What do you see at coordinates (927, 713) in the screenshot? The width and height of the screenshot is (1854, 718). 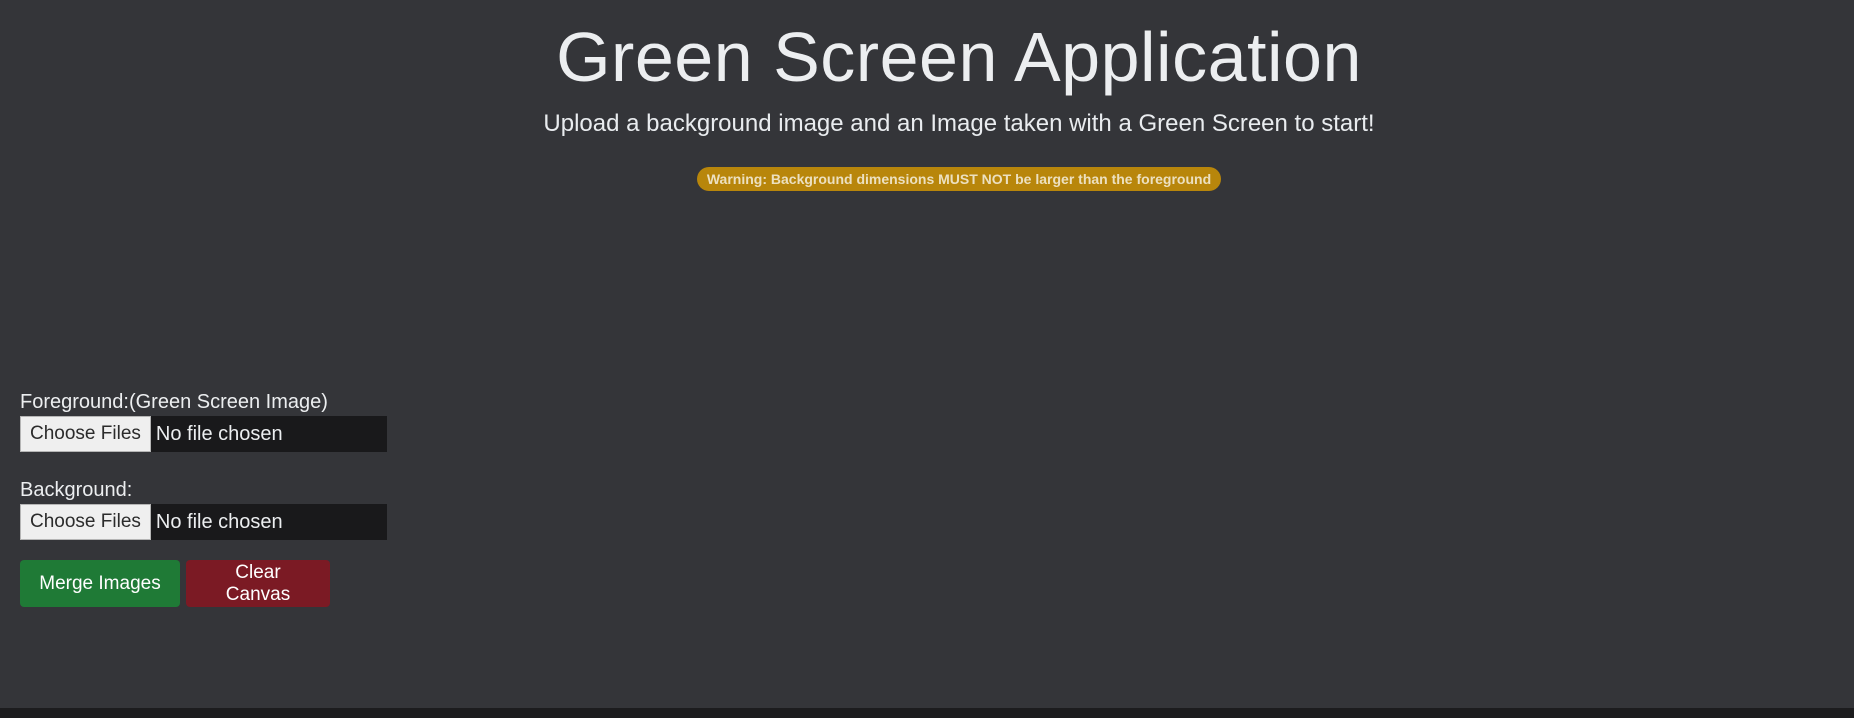 I see `bottom-bar` at bounding box center [927, 713].